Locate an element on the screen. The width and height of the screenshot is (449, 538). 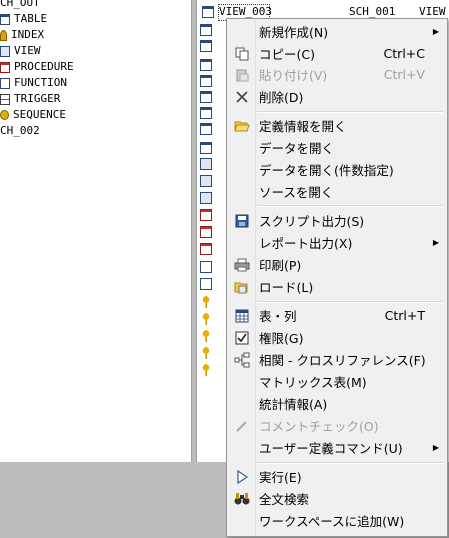
submenu-arrow-icon: ▶ is located at coordinates (435, 242).